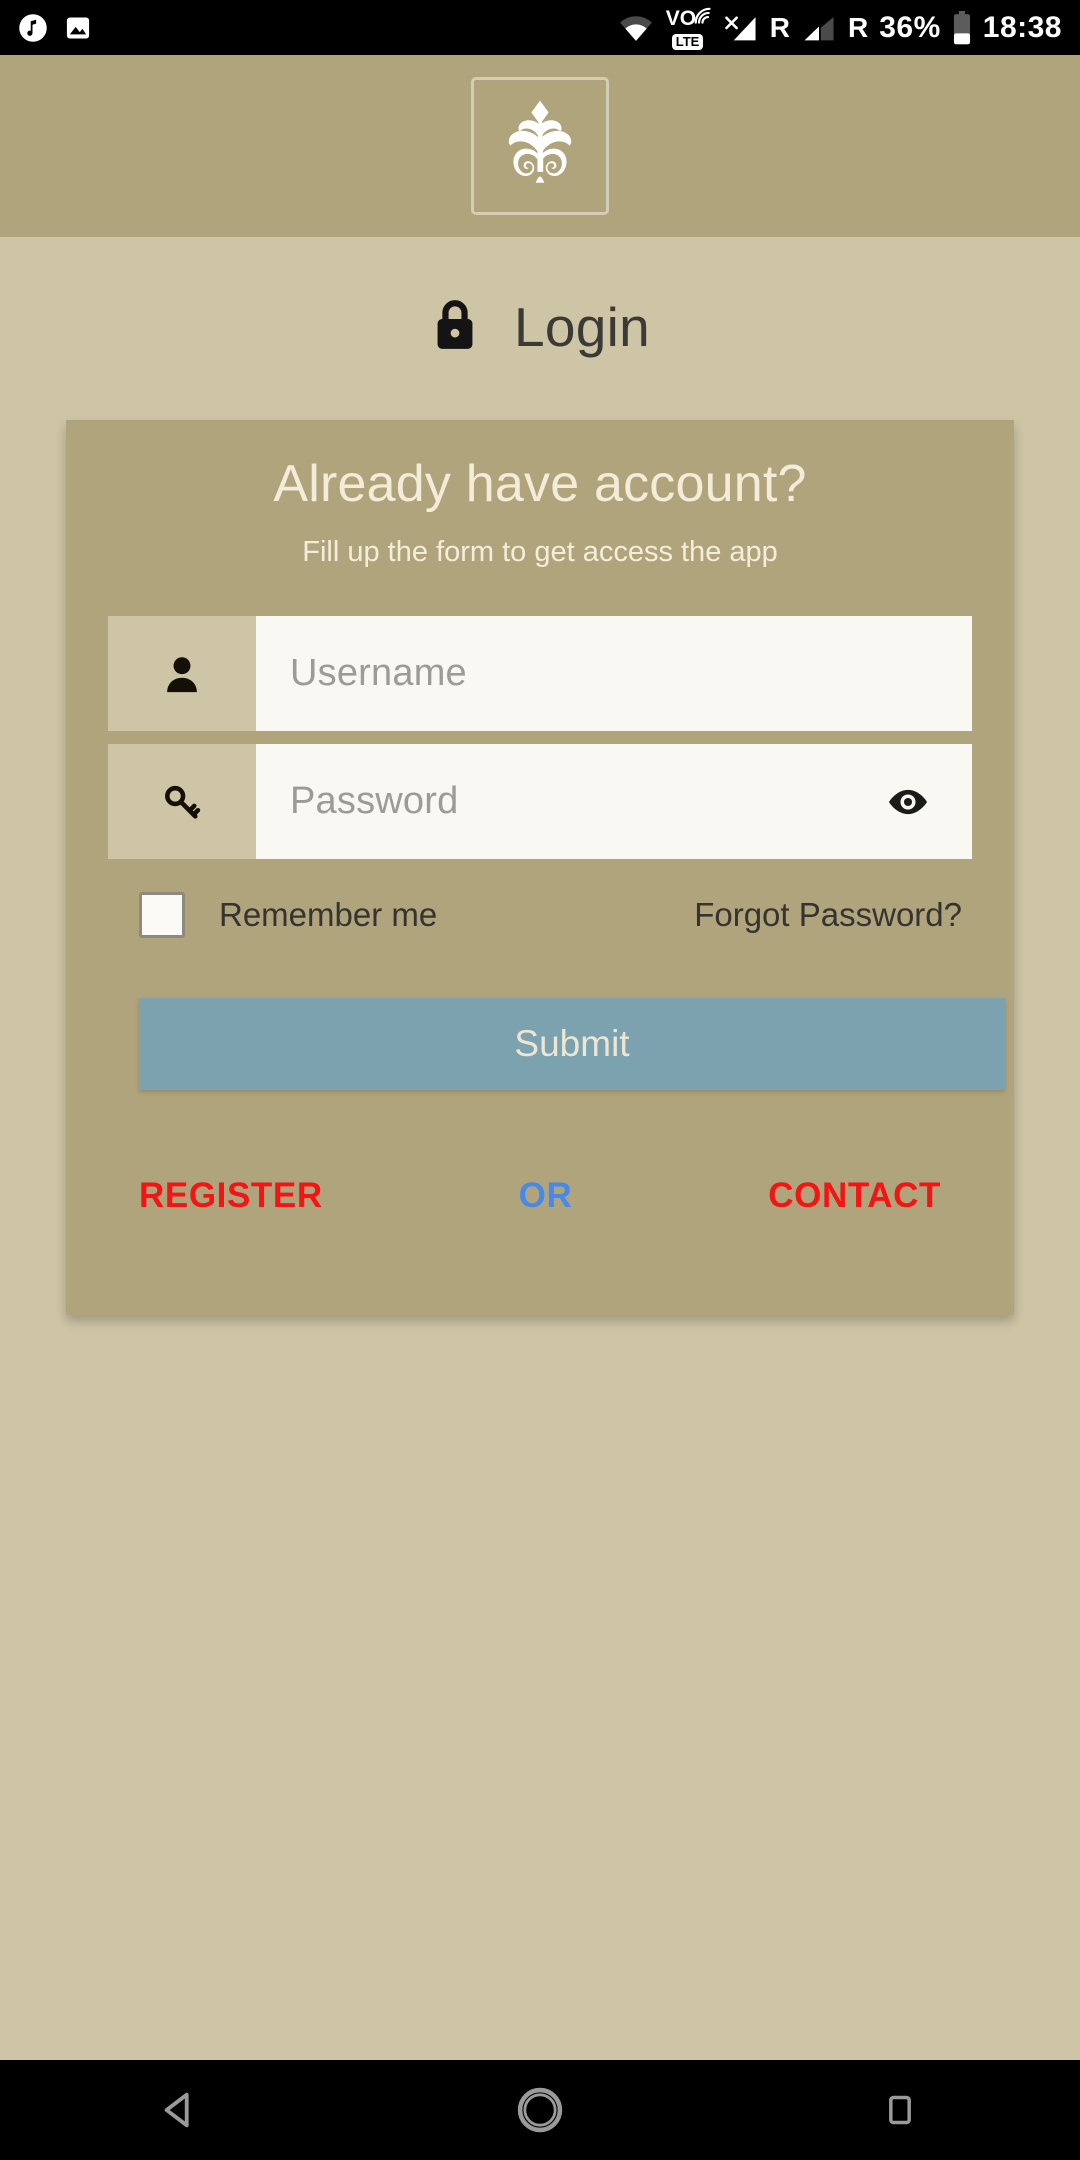 Image resolution: width=1080 pixels, height=2160 pixels. Describe the element at coordinates (55, 28) in the screenshot. I see `status-bar-left-icons` at that location.